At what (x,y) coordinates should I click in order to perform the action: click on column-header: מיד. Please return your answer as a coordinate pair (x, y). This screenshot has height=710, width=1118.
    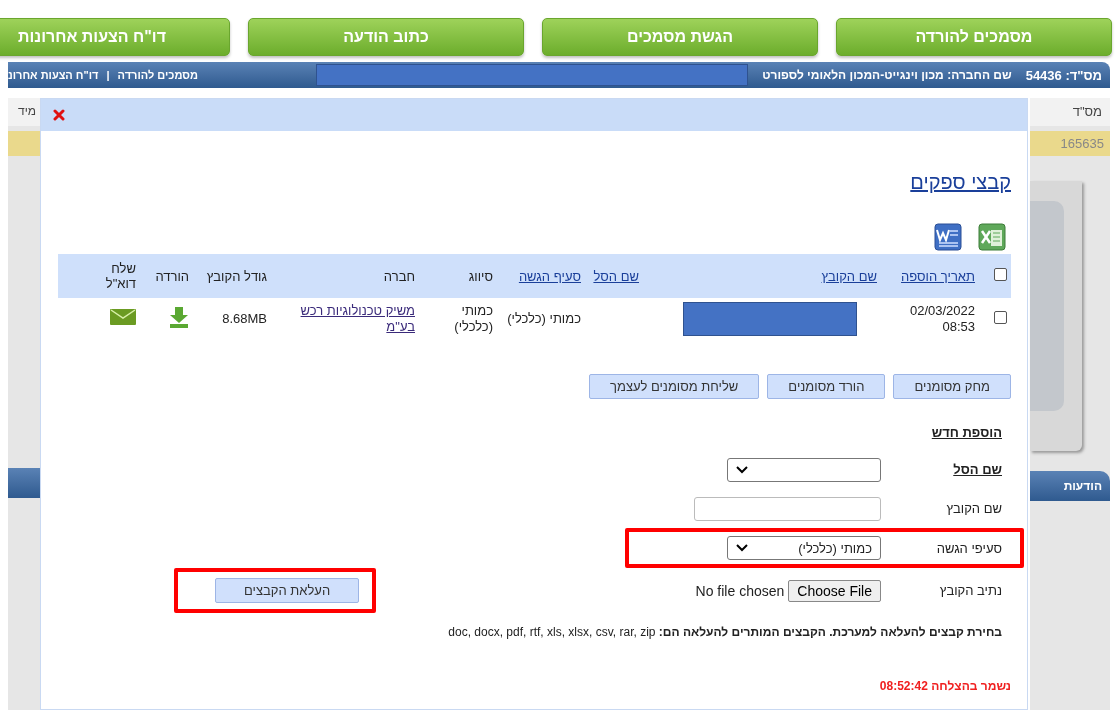
    Looking at the image, I should click on (24, 112).